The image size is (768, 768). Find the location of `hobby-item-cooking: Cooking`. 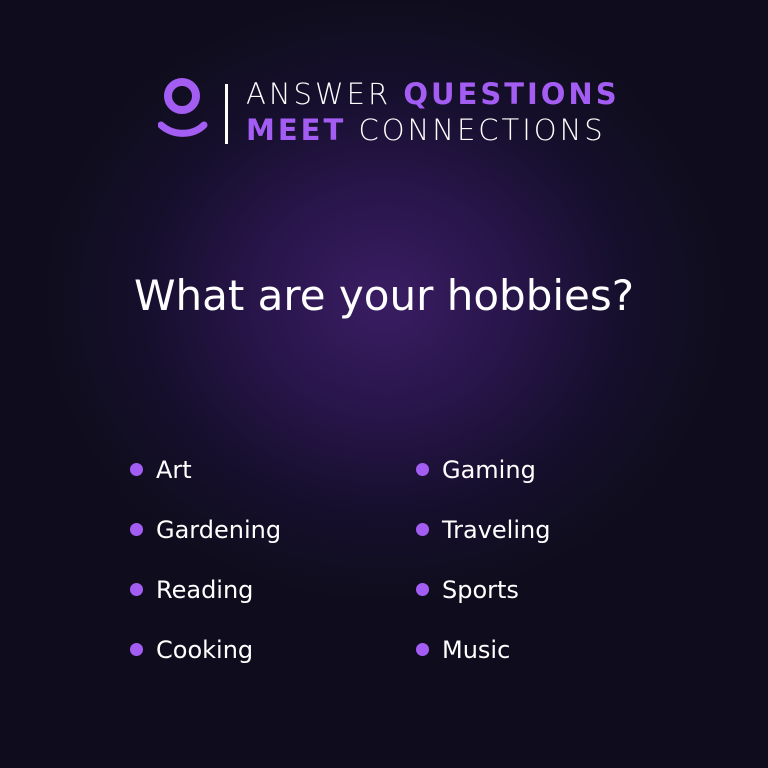

hobby-item-cooking: Cooking is located at coordinates (250, 650).